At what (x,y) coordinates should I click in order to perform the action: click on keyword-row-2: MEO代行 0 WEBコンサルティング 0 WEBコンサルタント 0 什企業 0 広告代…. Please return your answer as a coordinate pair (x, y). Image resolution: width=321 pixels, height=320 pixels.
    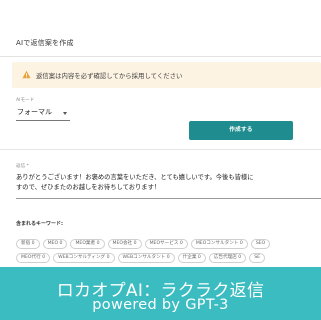
    Looking at the image, I should click on (142, 253).